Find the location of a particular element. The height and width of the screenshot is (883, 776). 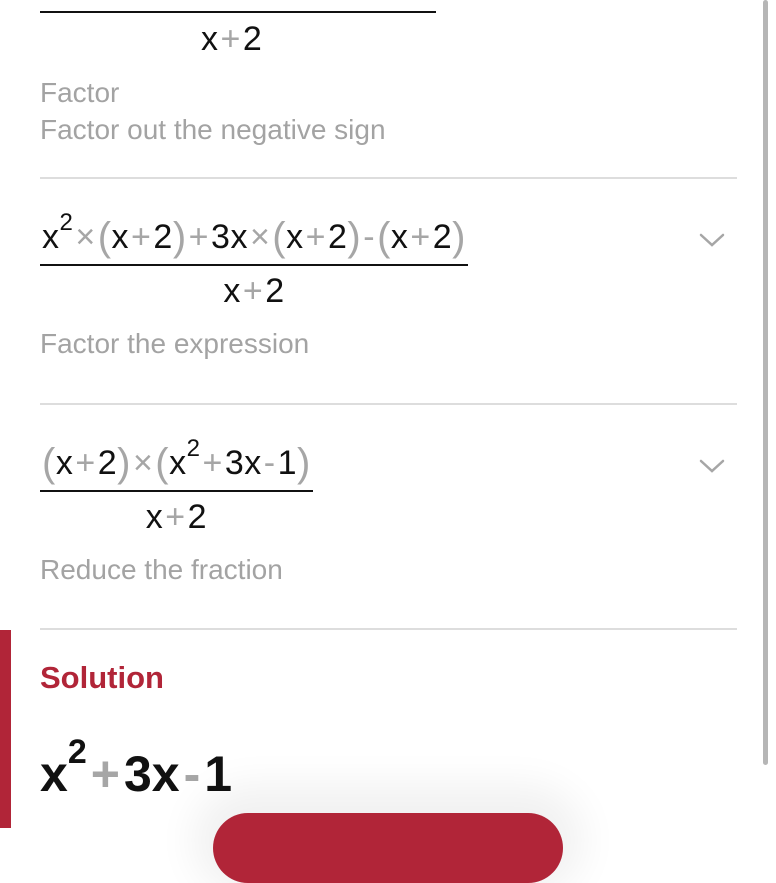

solution-title: Solution is located at coordinates (102, 677).